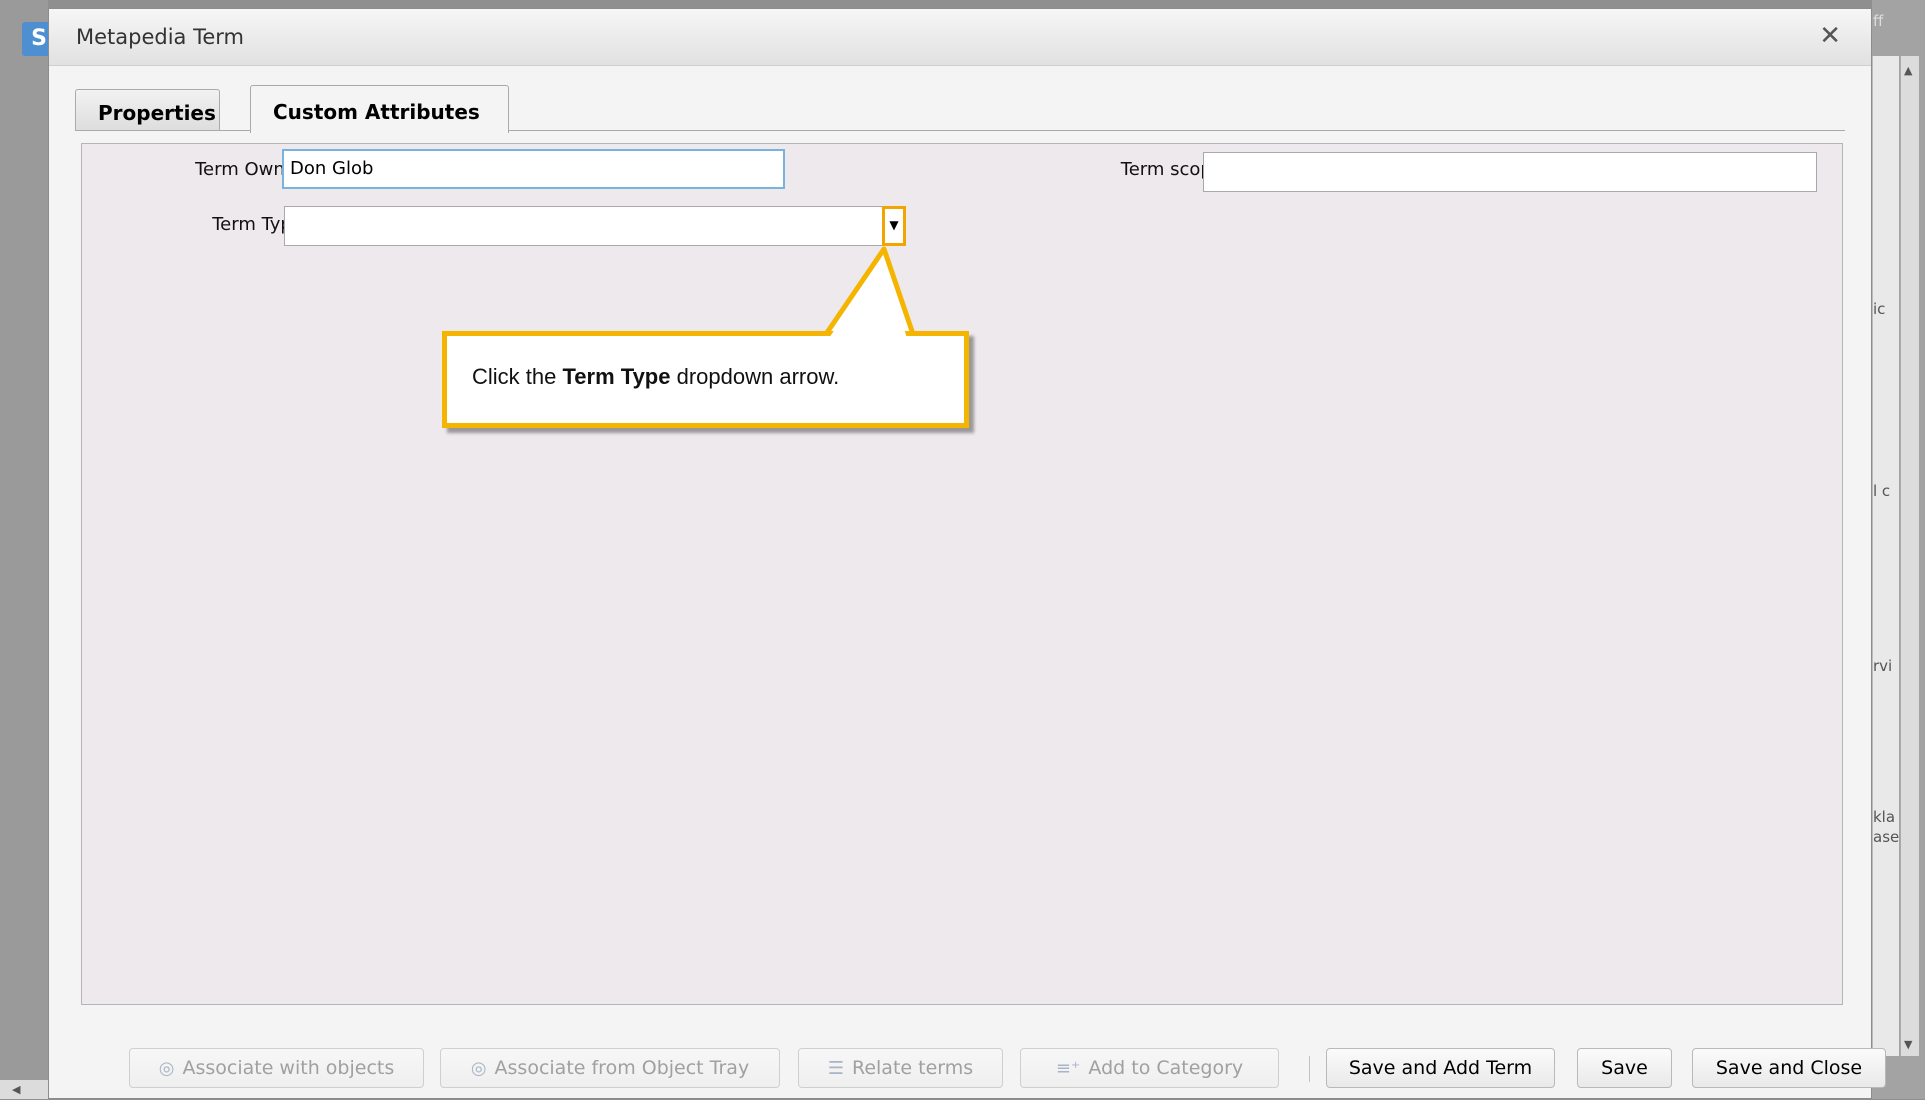 Image resolution: width=1925 pixels, height=1100 pixels. What do you see at coordinates (1884, 817) in the screenshot?
I see `background-text-fragment: kla` at bounding box center [1884, 817].